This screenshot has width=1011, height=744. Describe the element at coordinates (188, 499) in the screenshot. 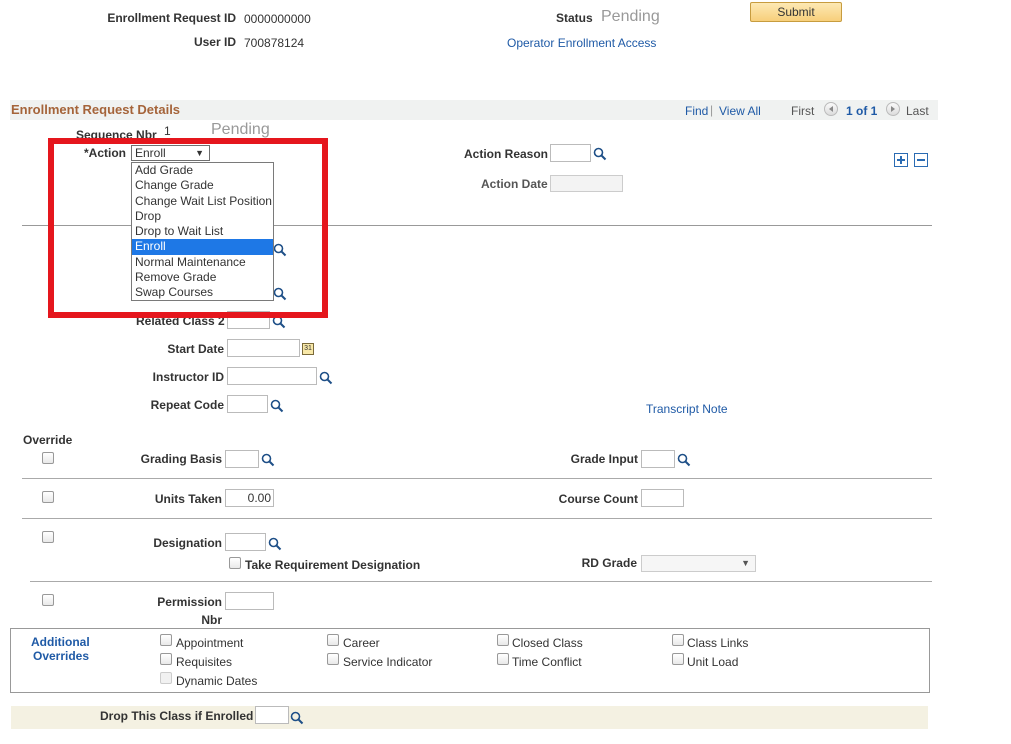

I see `units-taken-label: Units Taken` at that location.